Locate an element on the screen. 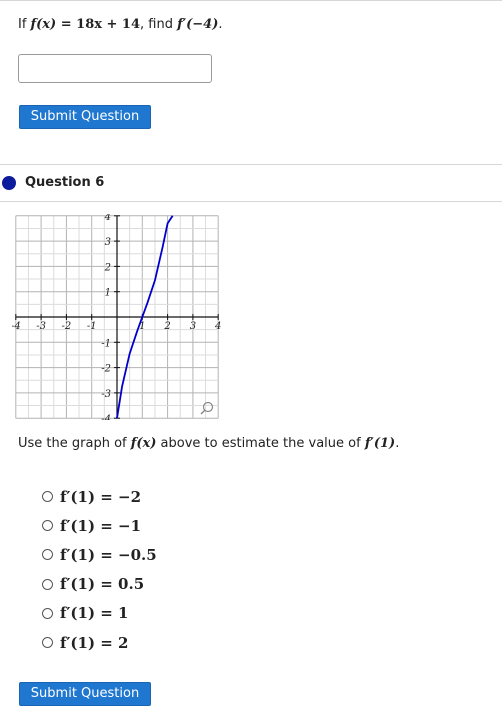  x-tick-label: -4 is located at coordinates (16, 326).